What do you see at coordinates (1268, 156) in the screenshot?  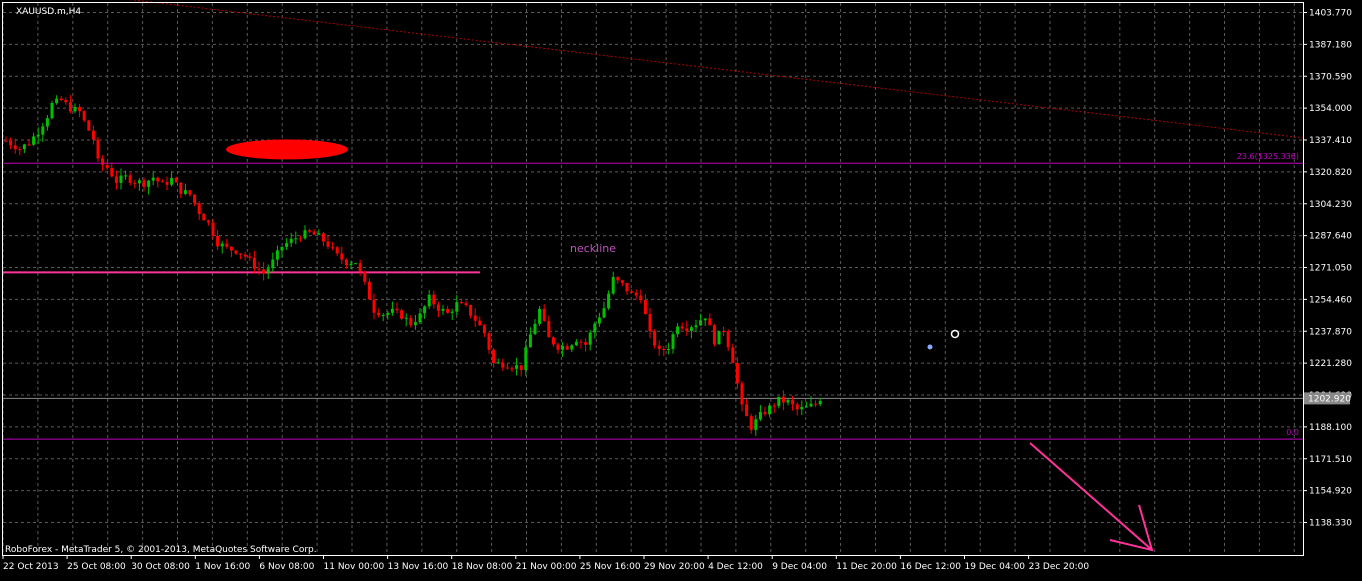 I see `fib-23-6-label: 23.6(1325.336)` at bounding box center [1268, 156].